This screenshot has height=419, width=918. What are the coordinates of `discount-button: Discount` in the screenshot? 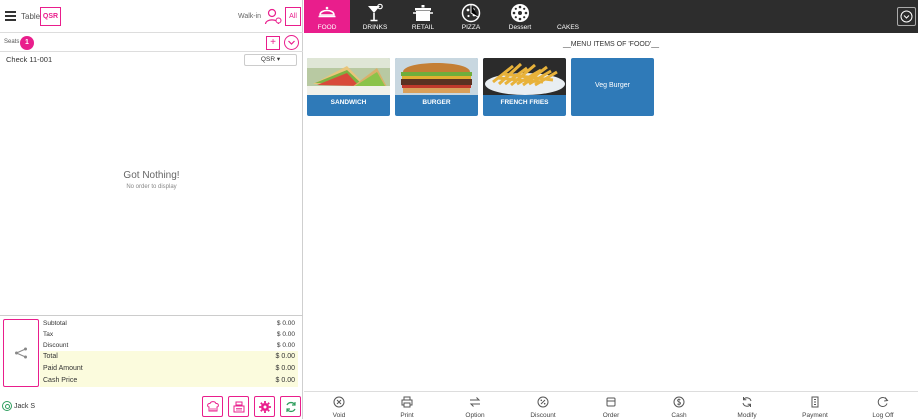 It's located at (543, 405).